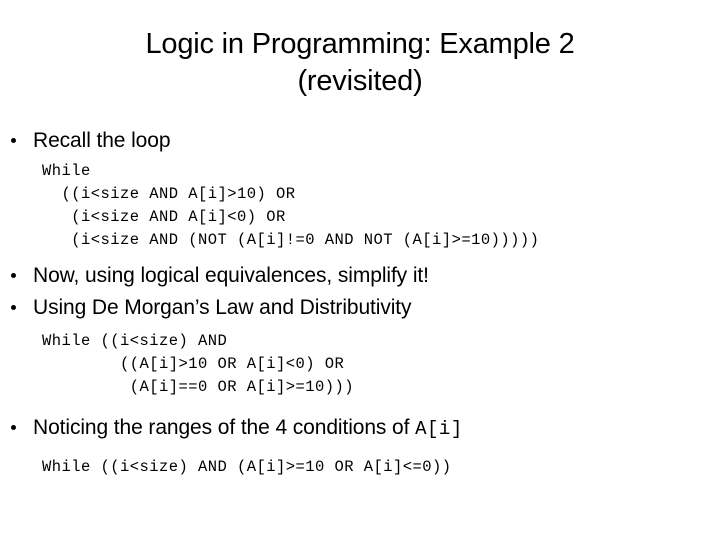  Describe the element at coordinates (135, 341) in the screenshot. I see `code-line: While ((i<size) AND` at that location.